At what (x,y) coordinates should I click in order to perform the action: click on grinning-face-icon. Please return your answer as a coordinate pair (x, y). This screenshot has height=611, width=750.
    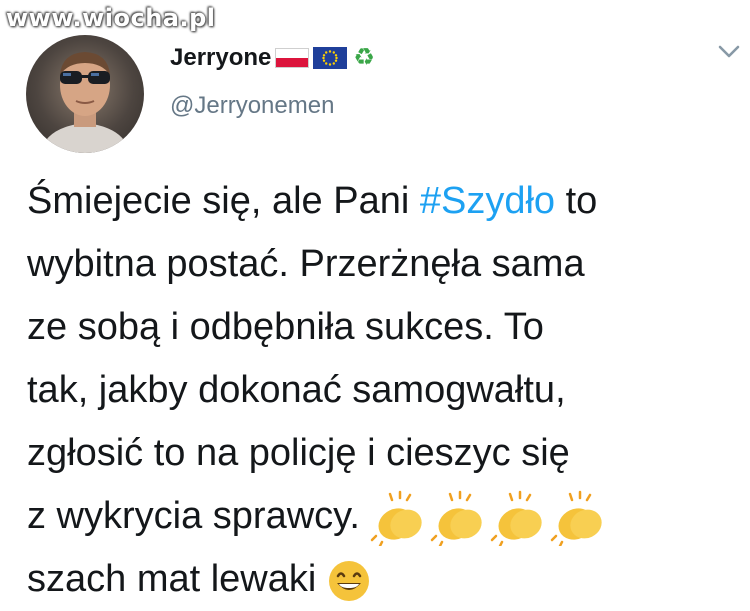
    Looking at the image, I should click on (348, 580).